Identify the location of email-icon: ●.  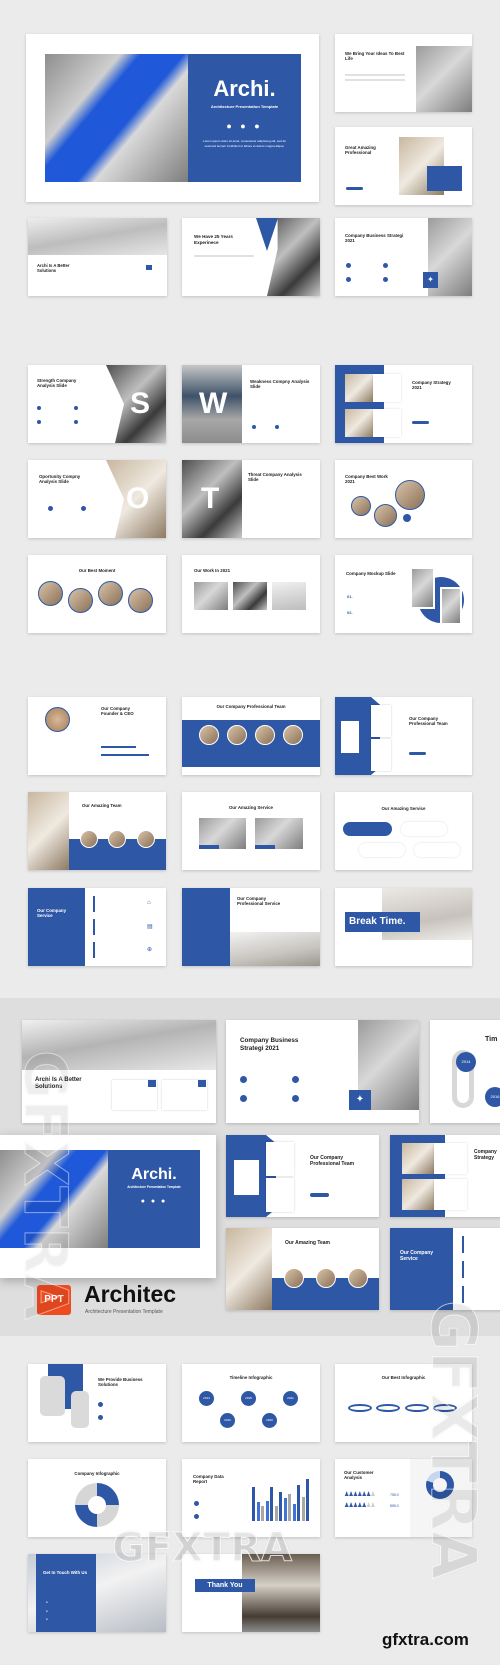
(47, 1619).